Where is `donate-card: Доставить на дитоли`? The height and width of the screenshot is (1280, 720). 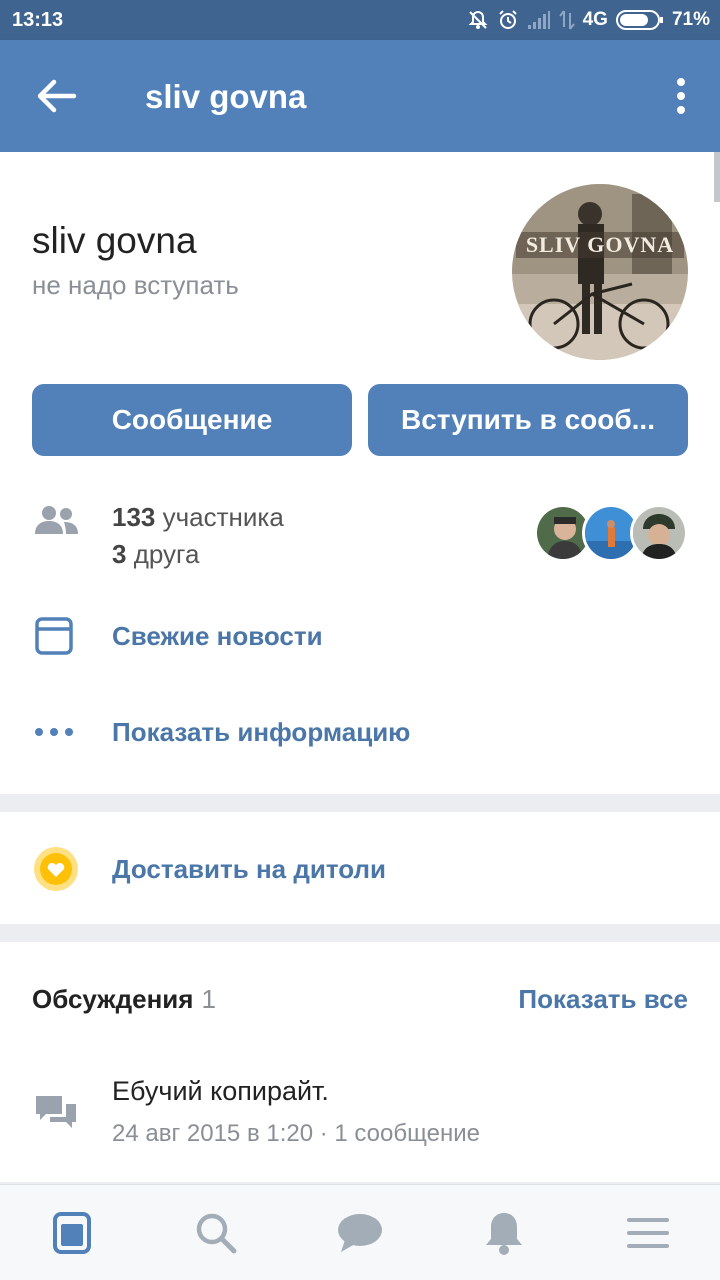 donate-card: Доставить на дитоли is located at coordinates (360, 868).